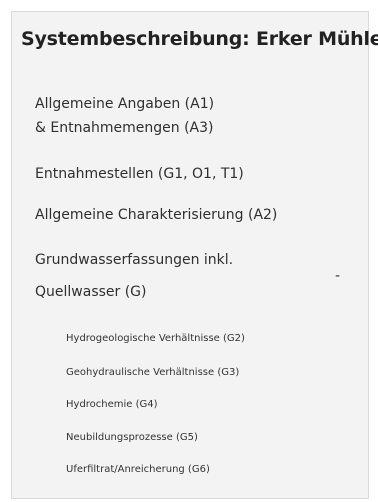 This screenshot has height=502, width=378. I want to click on subnav-item-bank-filtrate: Uferfiltrat/Anreicherung (G6), so click(138, 470).